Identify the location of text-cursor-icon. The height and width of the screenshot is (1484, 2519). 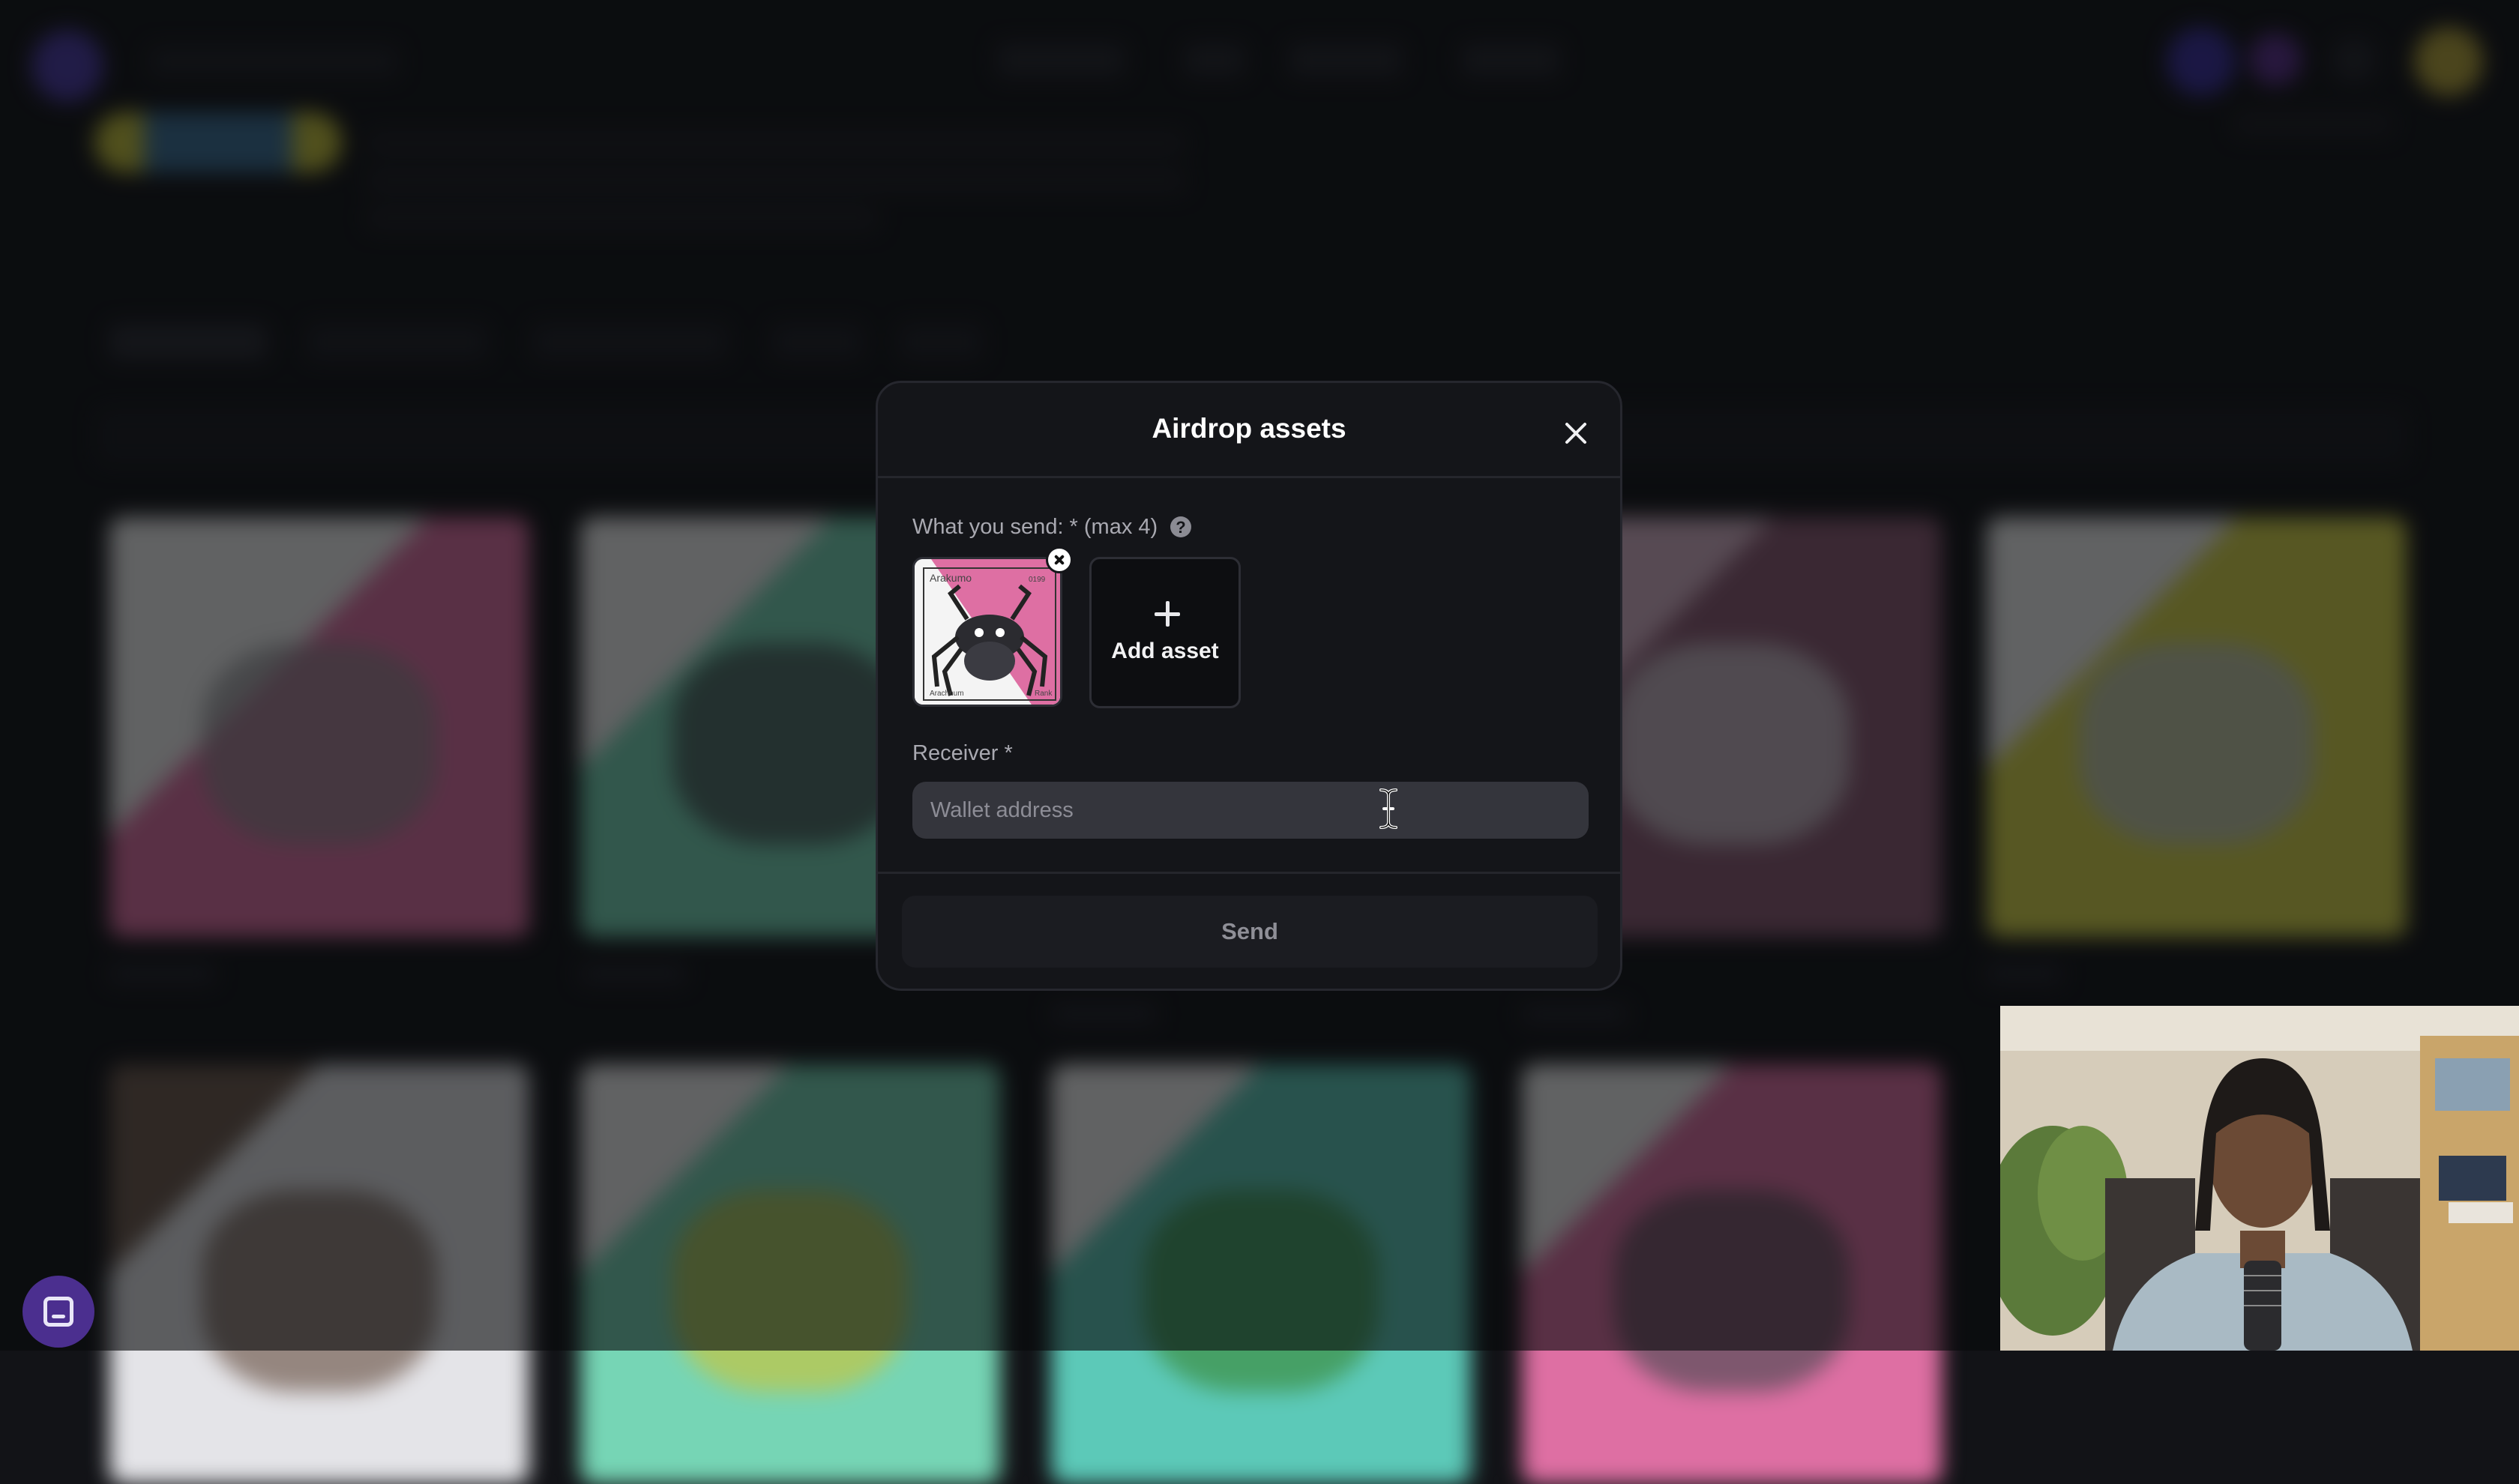
(1388, 809).